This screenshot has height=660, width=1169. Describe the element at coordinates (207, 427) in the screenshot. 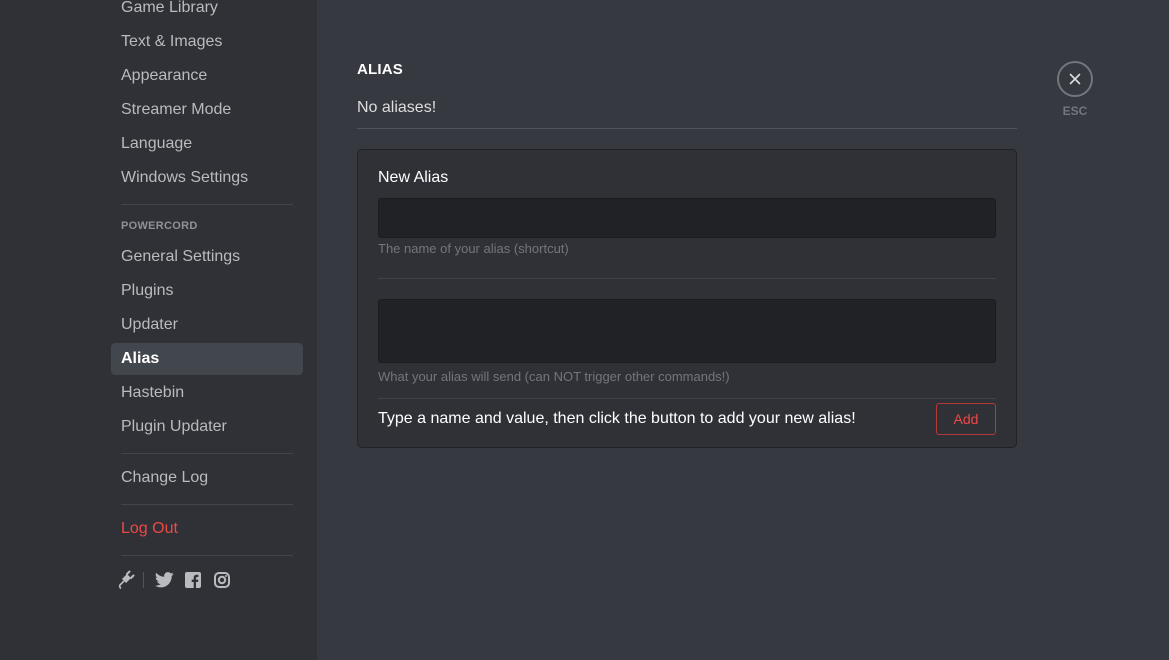

I see `sidebar-item-plugin-updater: Plugin Updater` at that location.